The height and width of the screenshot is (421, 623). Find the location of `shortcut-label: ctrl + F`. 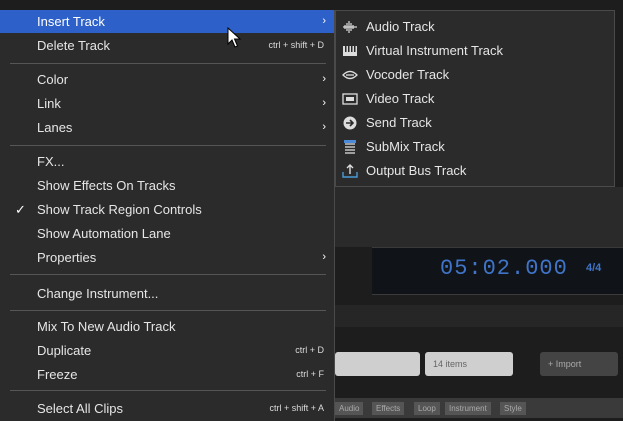

shortcut-label: ctrl + F is located at coordinates (310, 374).